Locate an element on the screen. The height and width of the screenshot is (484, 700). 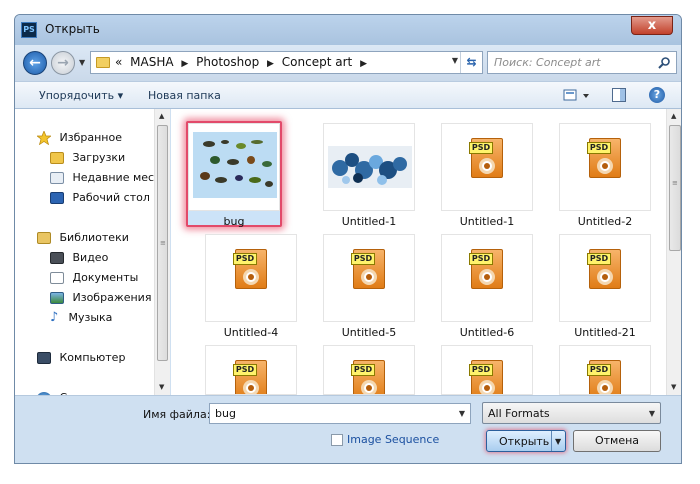
sidebar-item-downloads: Загрузки is located at coordinates (87, 158).